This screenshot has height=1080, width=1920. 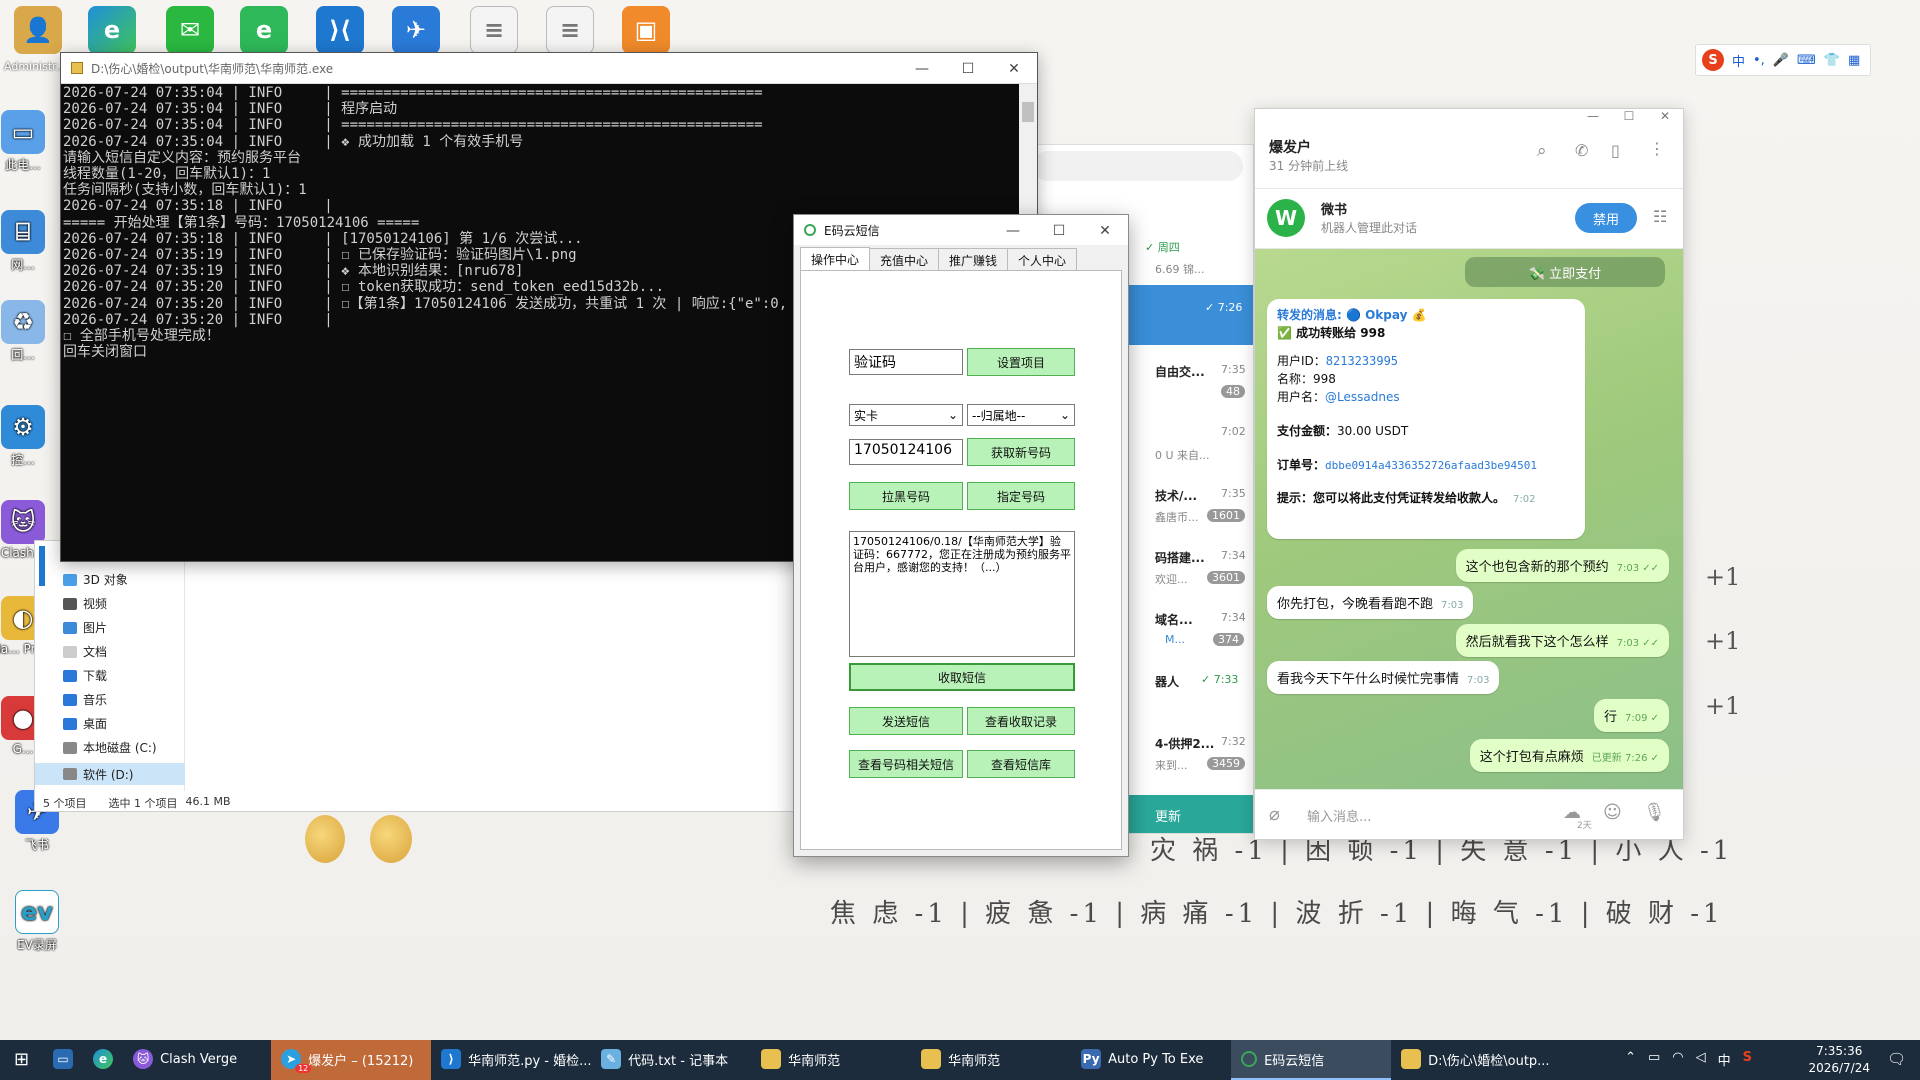 What do you see at coordinates (1021, 496) in the screenshot?
I see `specify-number-button: 指定号码` at bounding box center [1021, 496].